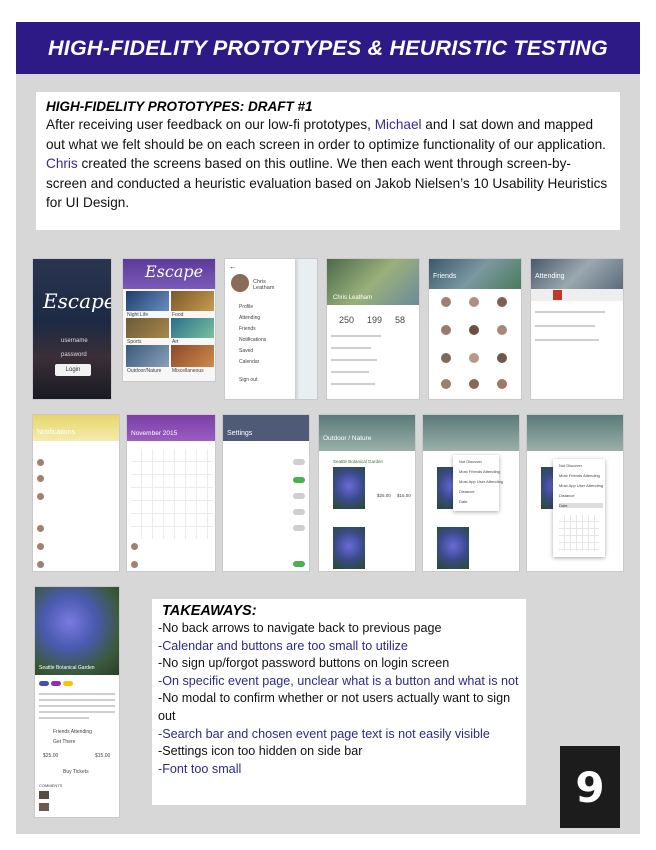 This screenshot has height=850, width=656. What do you see at coordinates (249, 362) in the screenshot?
I see `menu-item-calendar: Calendar` at bounding box center [249, 362].